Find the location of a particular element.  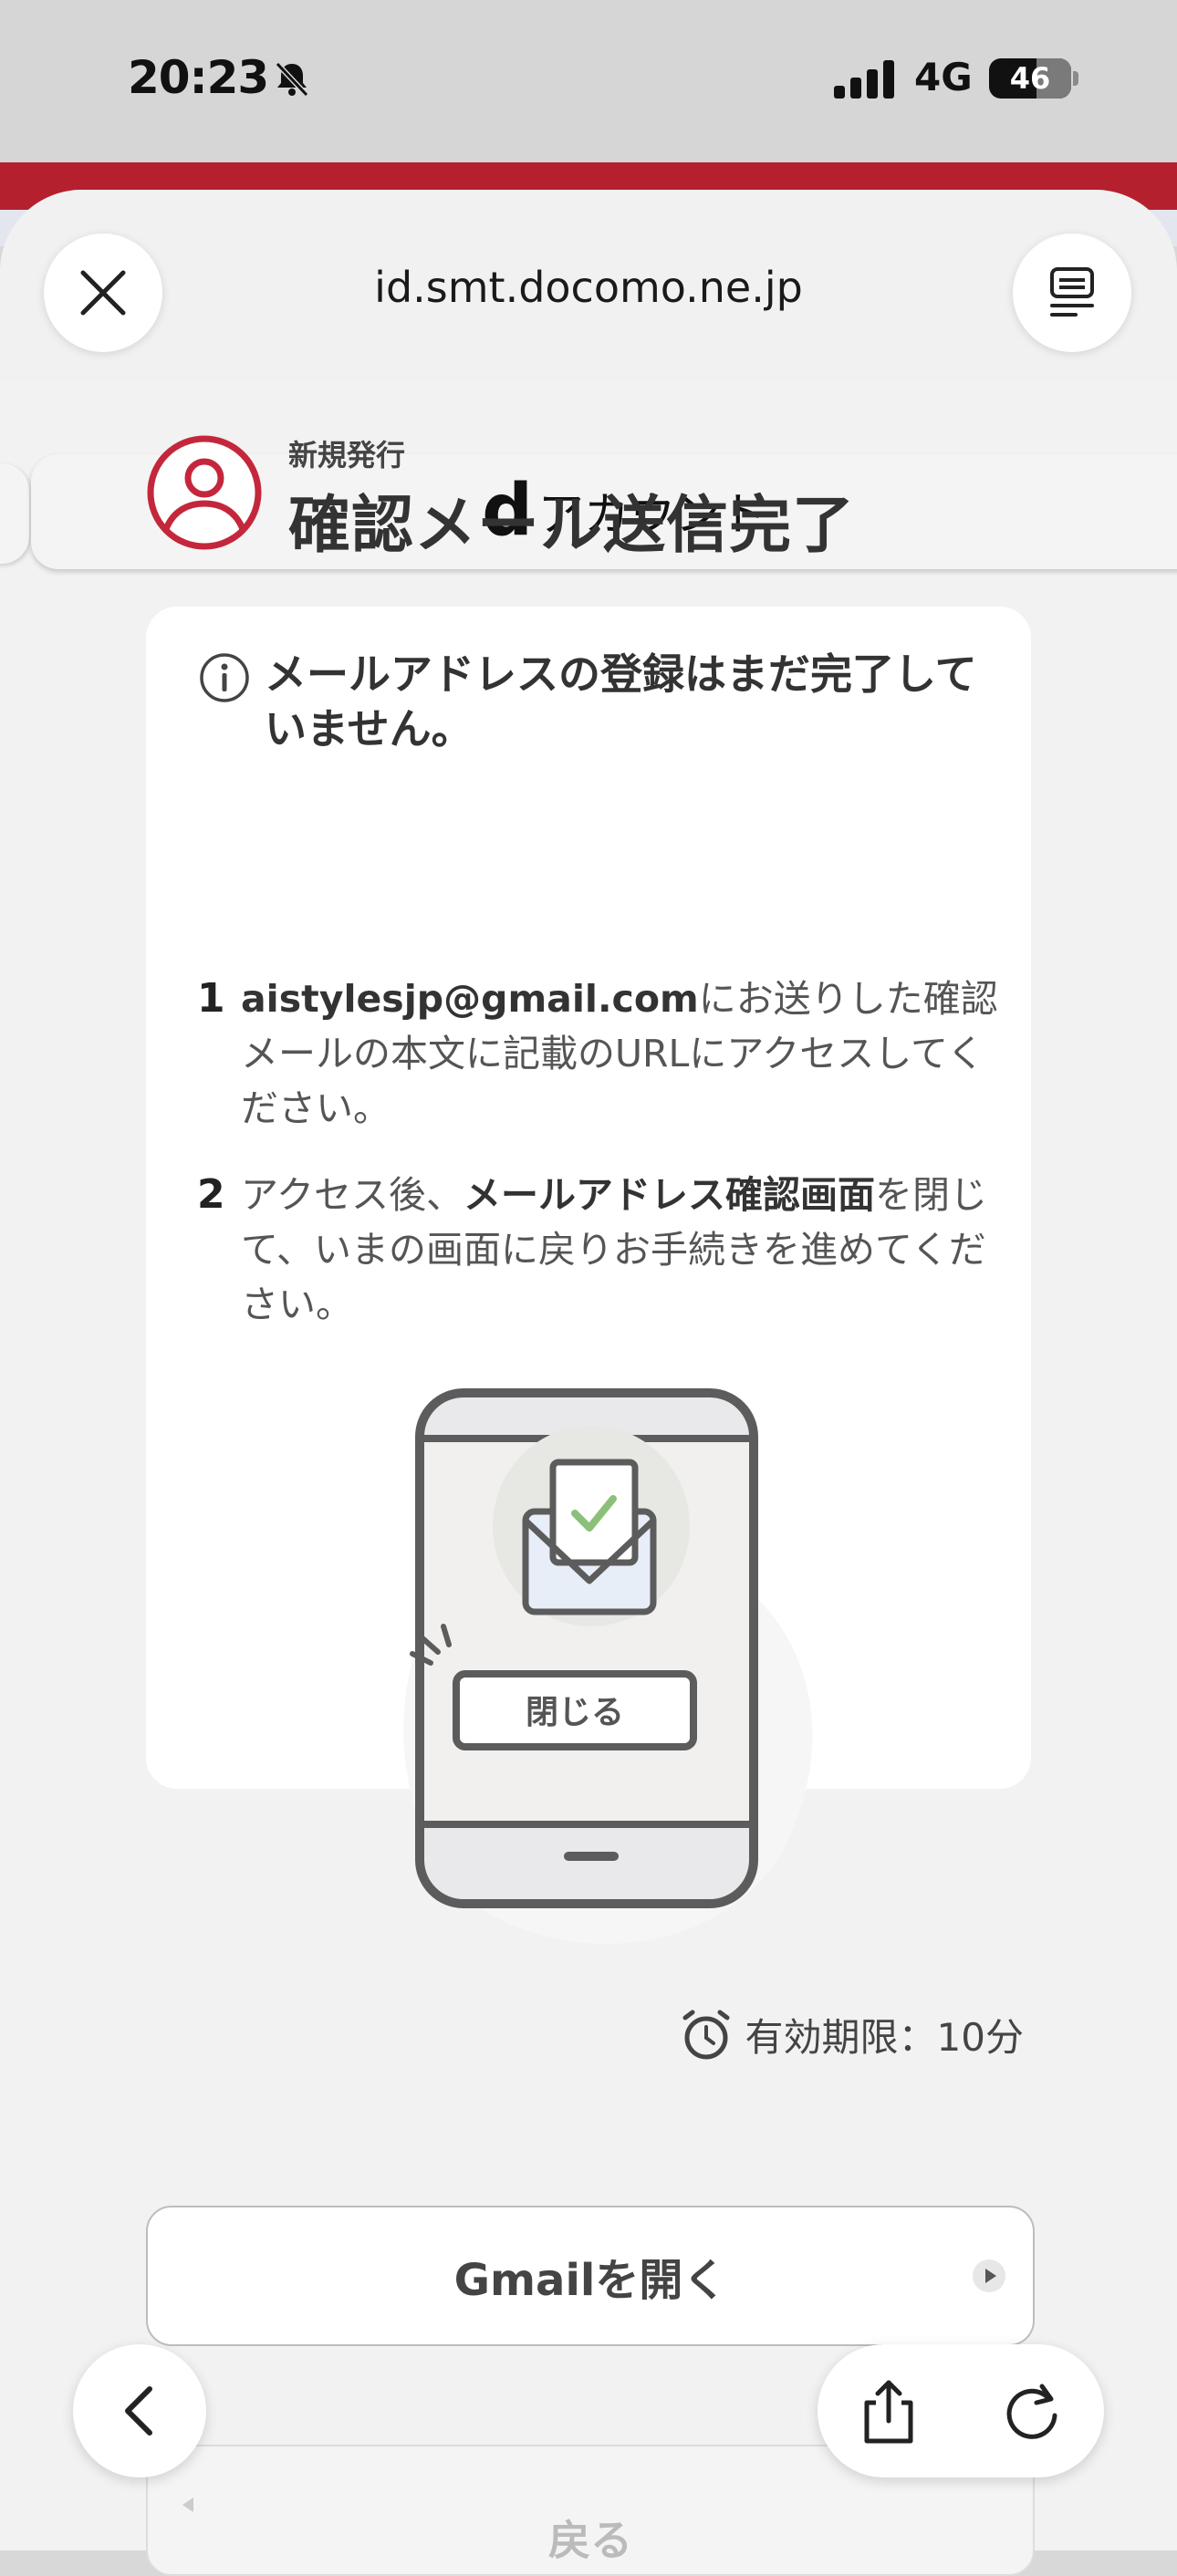

back-icon is located at coordinates (138, 2411).